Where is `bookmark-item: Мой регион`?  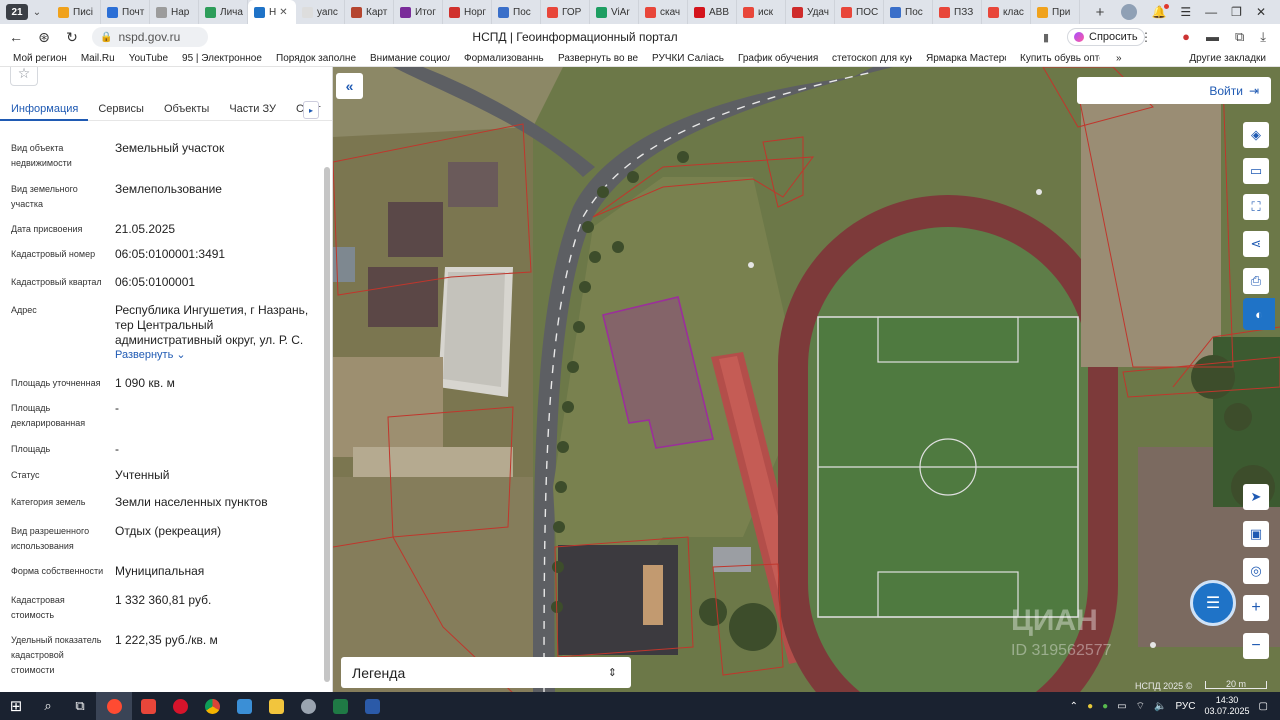
bookmark-item: Мой регион is located at coordinates (40, 58).